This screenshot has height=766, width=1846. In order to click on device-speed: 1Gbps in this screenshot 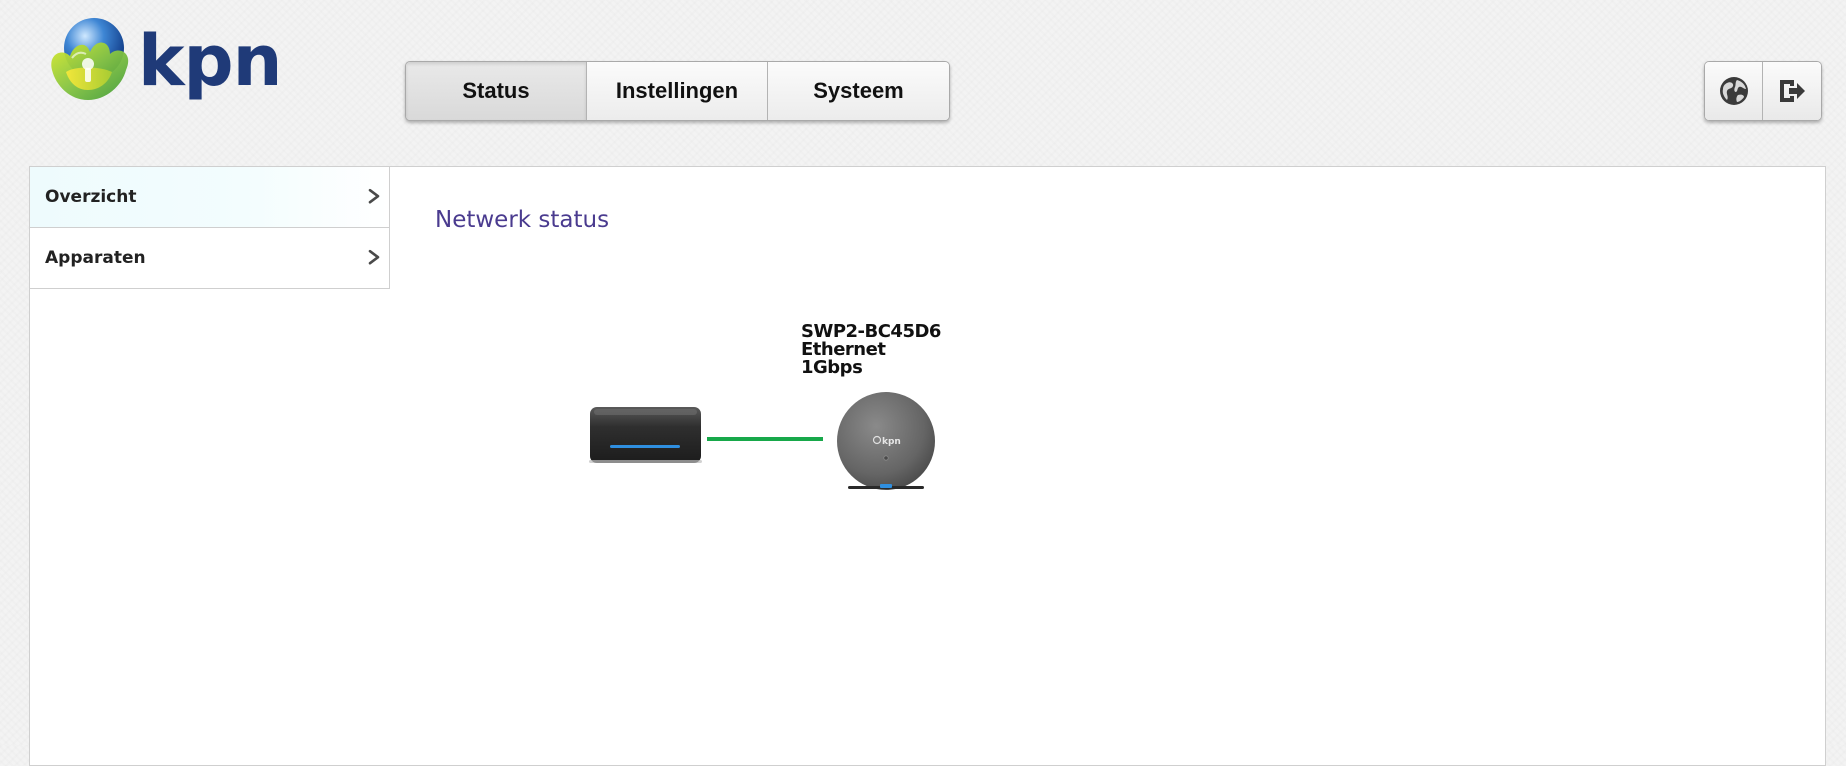, I will do `click(832, 367)`.